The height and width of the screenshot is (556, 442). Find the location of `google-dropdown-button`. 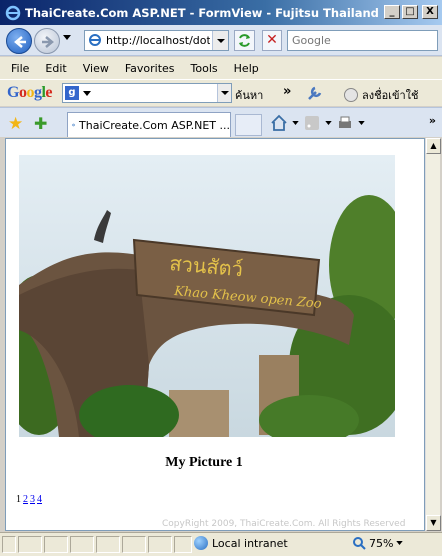

google-dropdown-button is located at coordinates (224, 93).